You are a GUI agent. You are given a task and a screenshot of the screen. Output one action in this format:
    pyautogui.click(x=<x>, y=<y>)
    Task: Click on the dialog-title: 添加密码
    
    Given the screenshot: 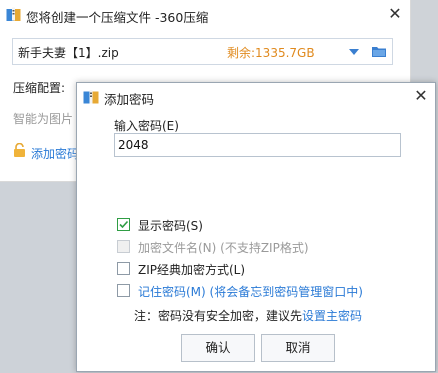 What is the action you would take?
    pyautogui.click(x=129, y=99)
    